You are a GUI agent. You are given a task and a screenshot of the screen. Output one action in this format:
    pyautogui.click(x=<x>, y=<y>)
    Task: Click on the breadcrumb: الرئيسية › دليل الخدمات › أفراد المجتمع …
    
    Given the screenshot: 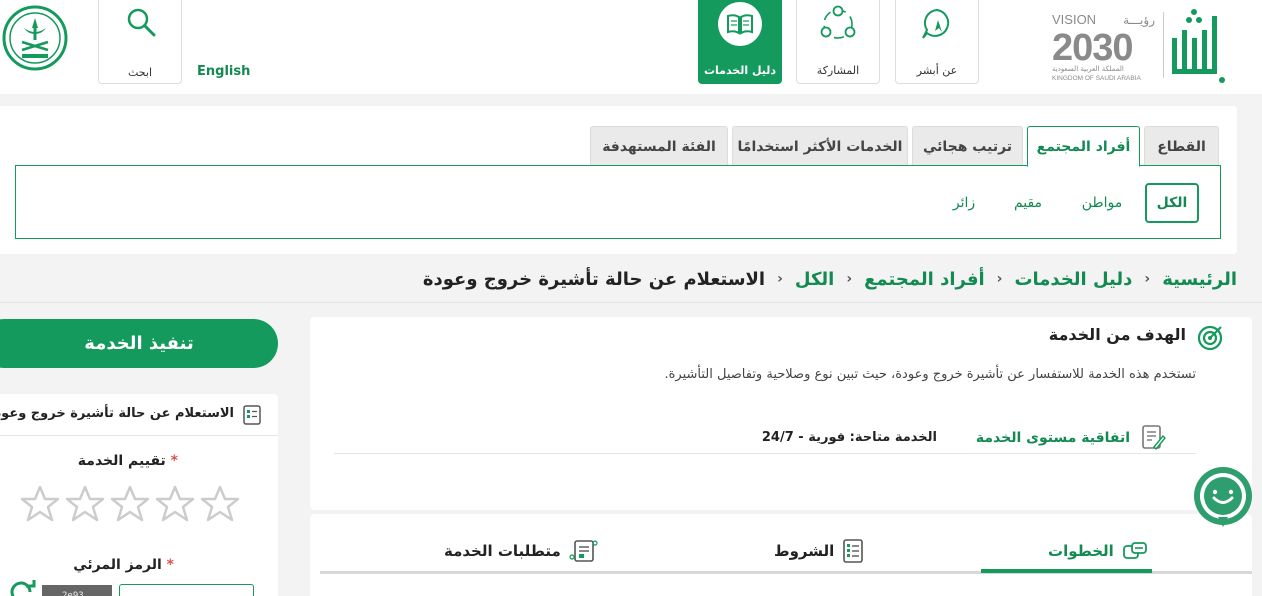 What is the action you would take?
    pyautogui.click(x=830, y=279)
    